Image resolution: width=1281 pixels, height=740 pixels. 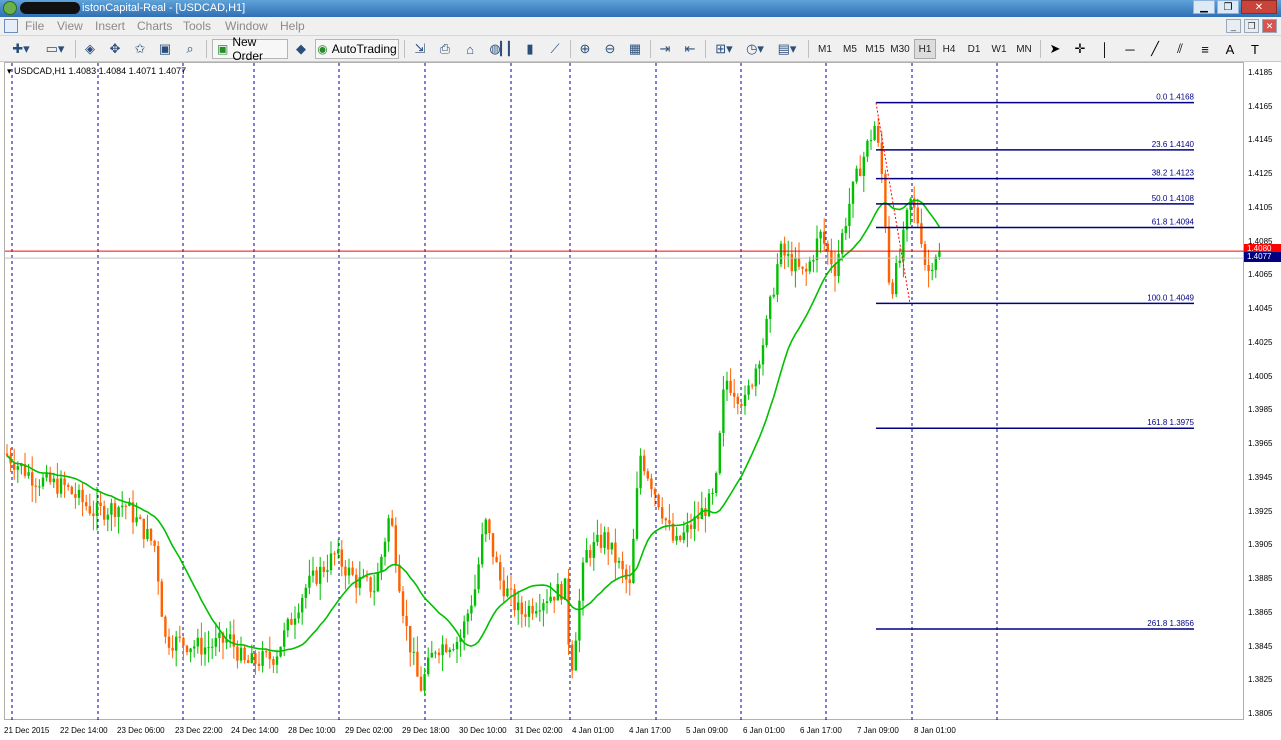 I want to click on navigator-icon: ✩, so click(x=140, y=49).